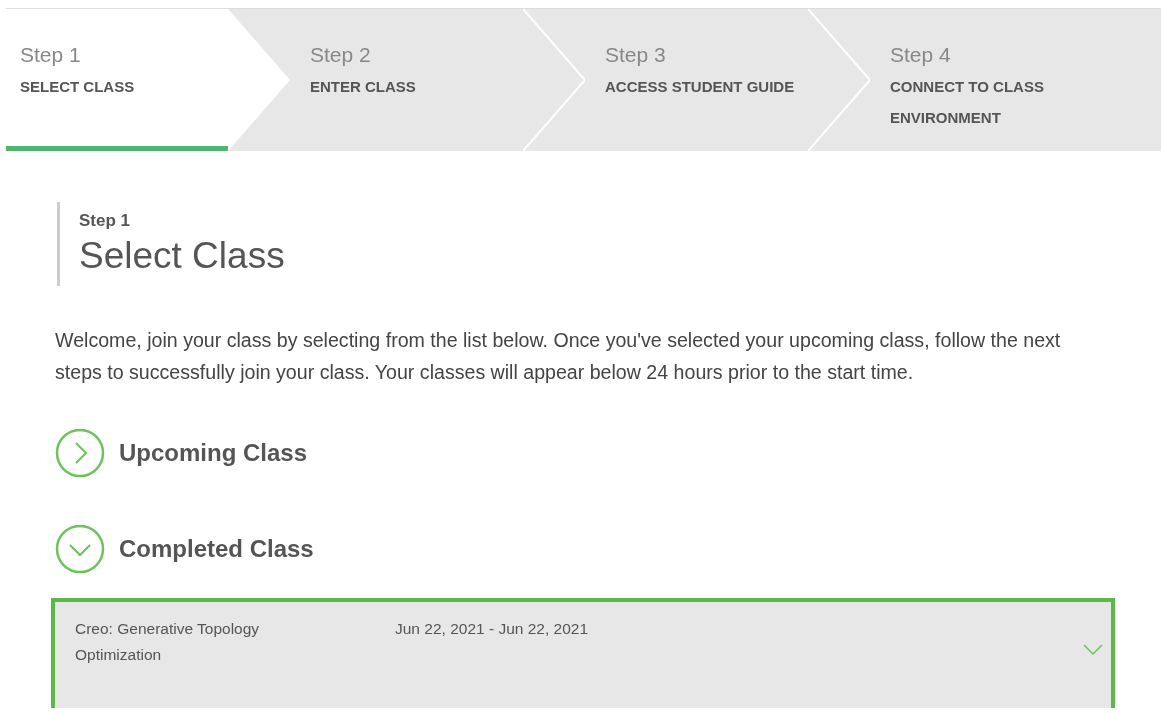  I want to click on step-title: ACCESS STUDENT GUIDE, so click(700, 86).